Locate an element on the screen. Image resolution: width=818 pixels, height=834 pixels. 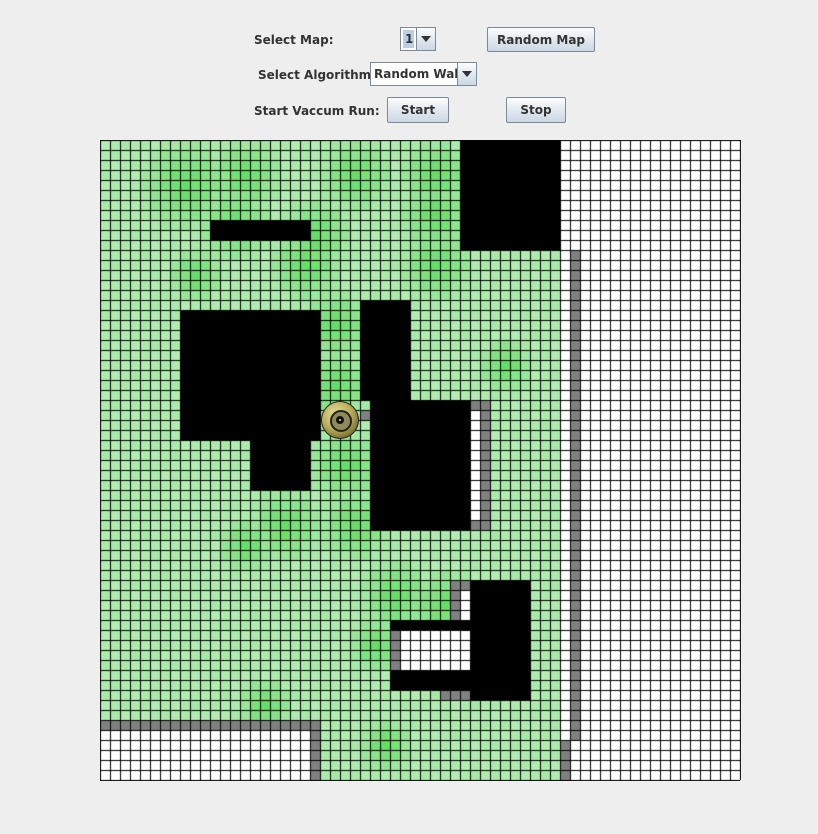
map-select-value: 1 is located at coordinates (408, 39).